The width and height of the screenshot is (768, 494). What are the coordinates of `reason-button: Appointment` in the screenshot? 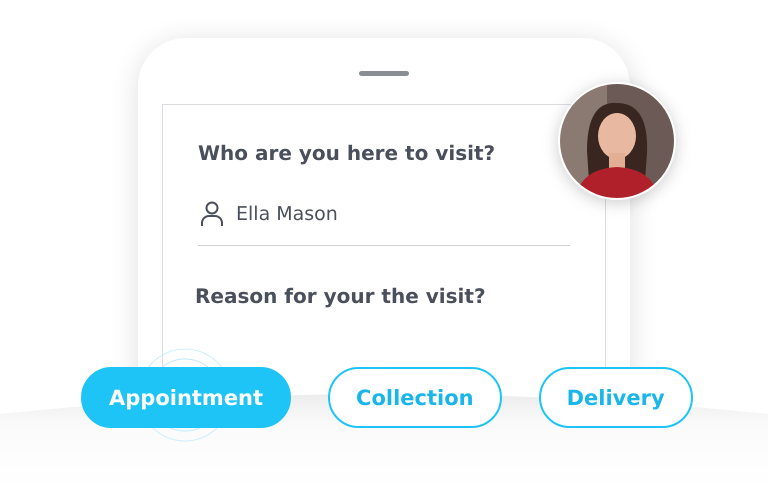 It's located at (186, 397).